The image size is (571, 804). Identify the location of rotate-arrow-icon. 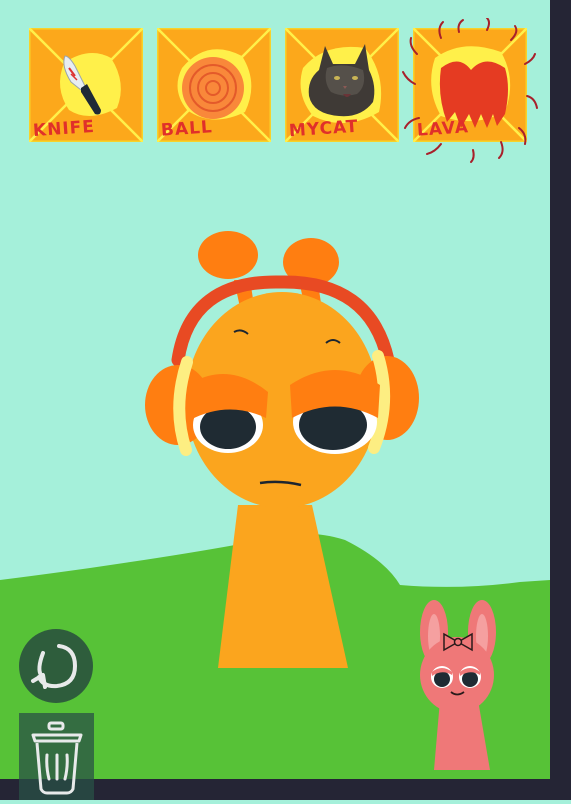
(54, 666).